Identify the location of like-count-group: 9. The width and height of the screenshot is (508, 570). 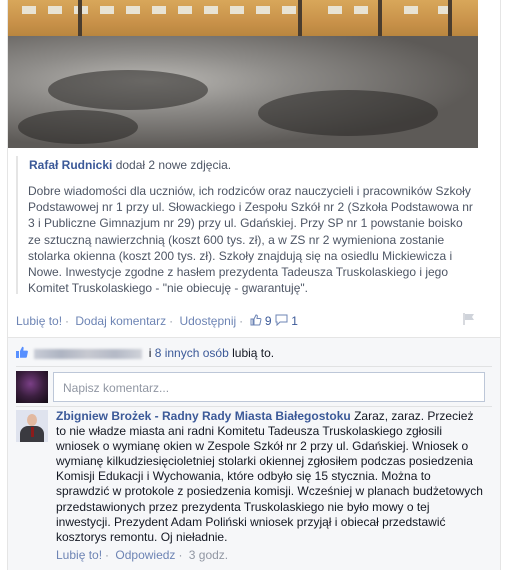
(262, 321).